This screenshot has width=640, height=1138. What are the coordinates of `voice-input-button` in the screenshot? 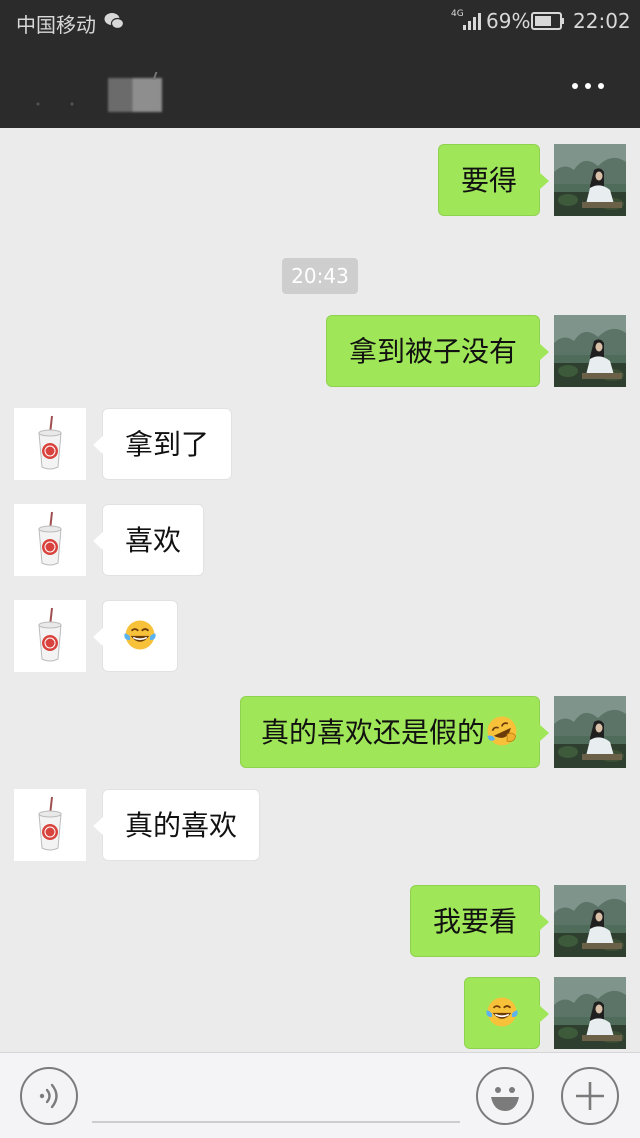 It's located at (49, 1096).